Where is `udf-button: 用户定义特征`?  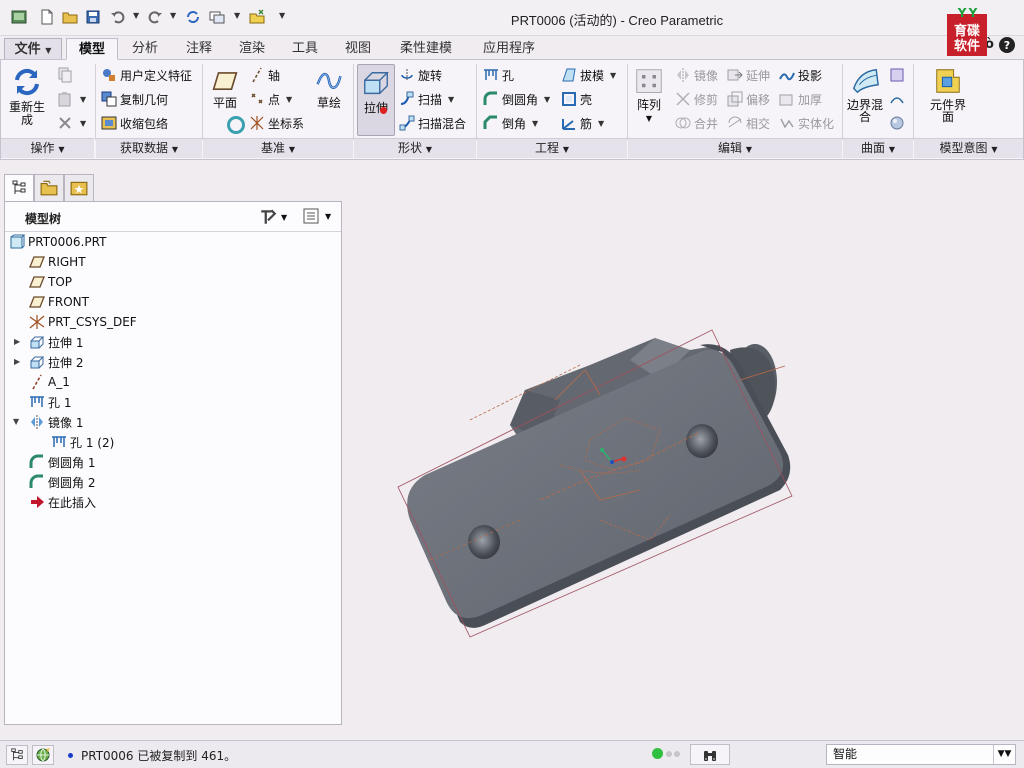 udf-button: 用户定义特征 is located at coordinates (146, 75).